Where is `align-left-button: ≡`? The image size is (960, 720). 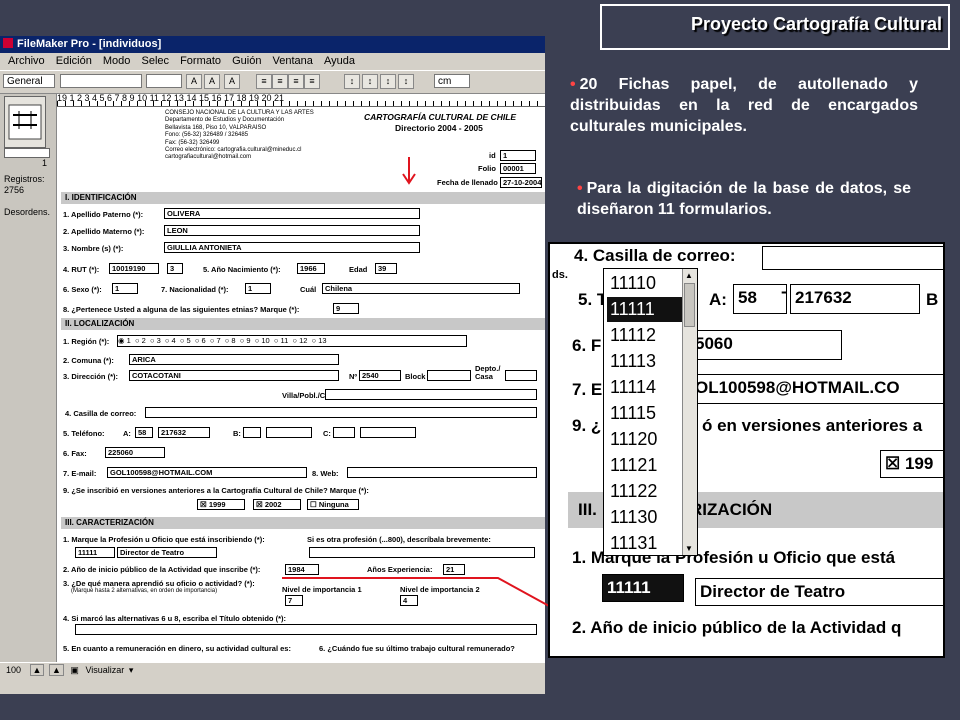
align-left-button: ≡ is located at coordinates (264, 81).